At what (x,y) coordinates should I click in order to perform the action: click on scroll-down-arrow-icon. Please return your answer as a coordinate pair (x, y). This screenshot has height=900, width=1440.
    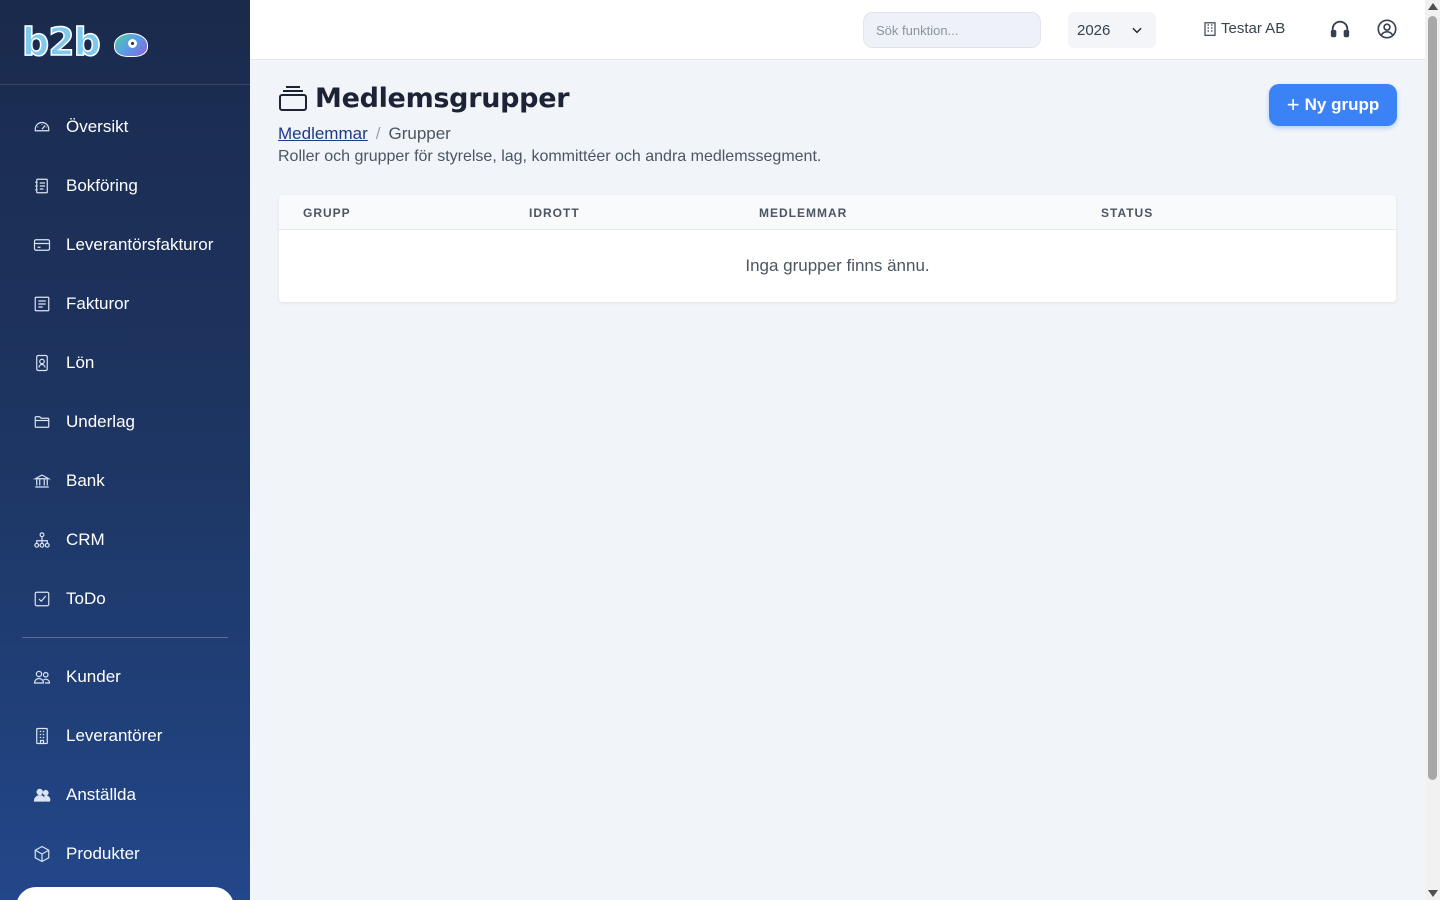
    Looking at the image, I should click on (1433, 893).